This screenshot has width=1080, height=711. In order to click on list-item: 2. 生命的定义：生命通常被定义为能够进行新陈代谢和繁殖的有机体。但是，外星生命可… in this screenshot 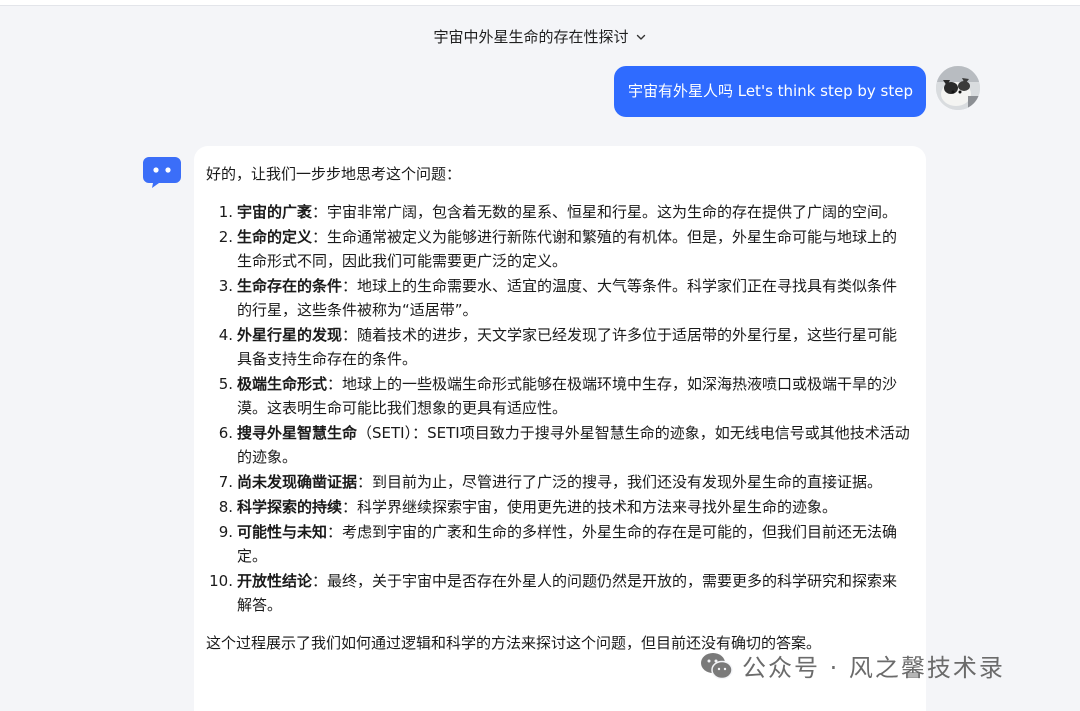, I will do `click(558, 249)`.